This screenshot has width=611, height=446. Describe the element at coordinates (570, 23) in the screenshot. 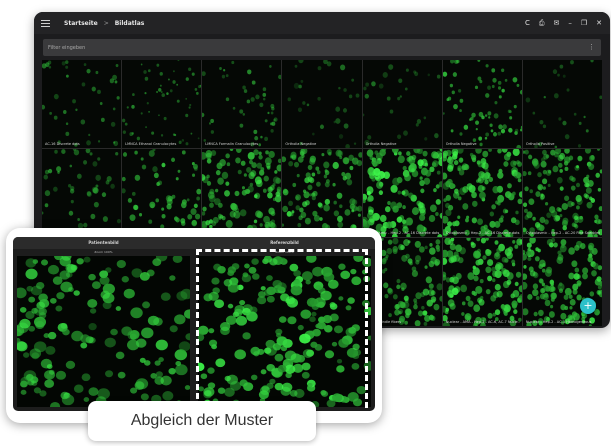

I see `minimize-icon: –` at that location.